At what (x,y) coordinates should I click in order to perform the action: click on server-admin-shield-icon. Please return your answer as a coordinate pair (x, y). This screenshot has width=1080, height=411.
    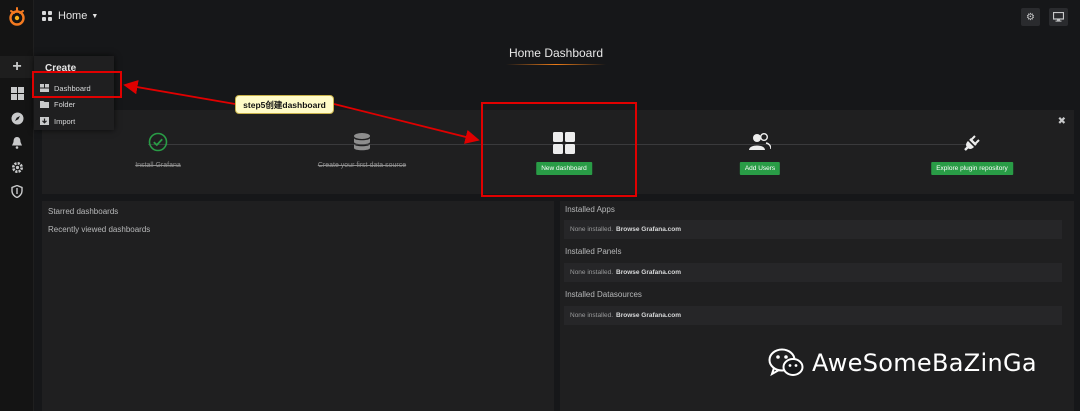
    Looking at the image, I should click on (17, 191).